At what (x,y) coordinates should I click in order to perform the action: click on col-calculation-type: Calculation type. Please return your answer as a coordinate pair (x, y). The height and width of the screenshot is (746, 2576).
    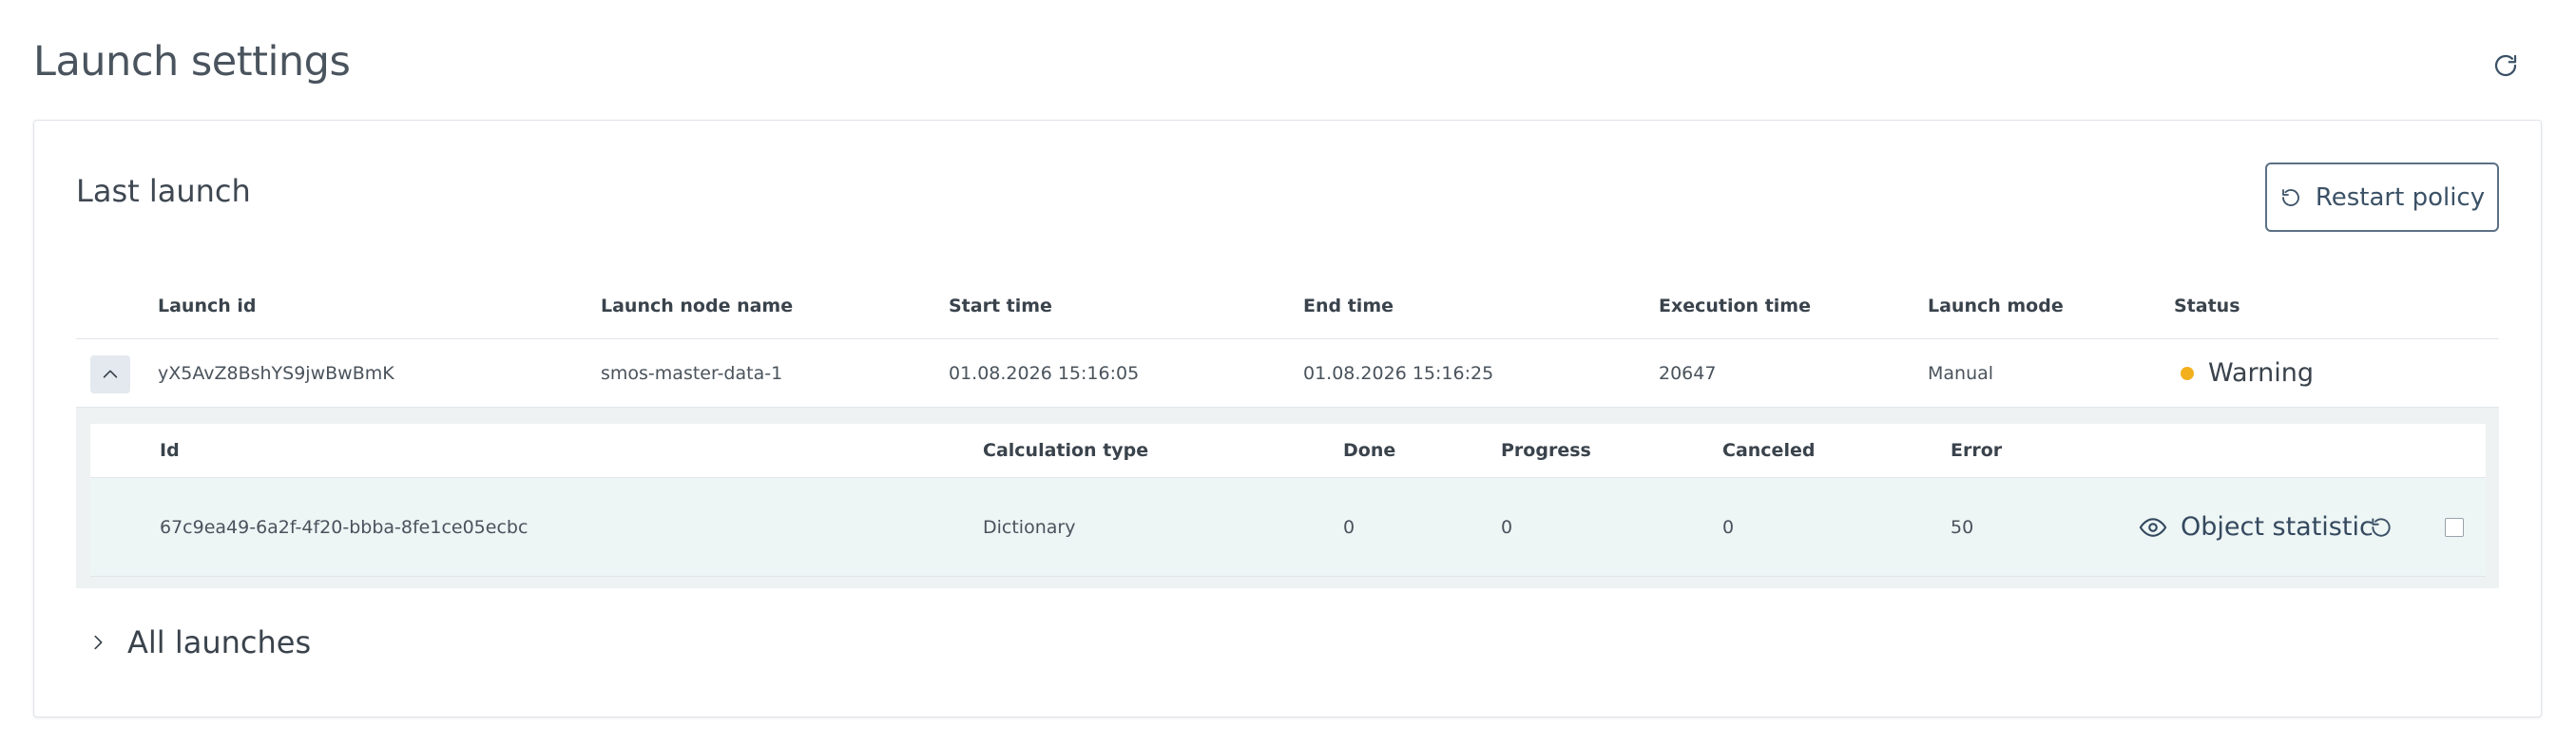
    Looking at the image, I should click on (1066, 450).